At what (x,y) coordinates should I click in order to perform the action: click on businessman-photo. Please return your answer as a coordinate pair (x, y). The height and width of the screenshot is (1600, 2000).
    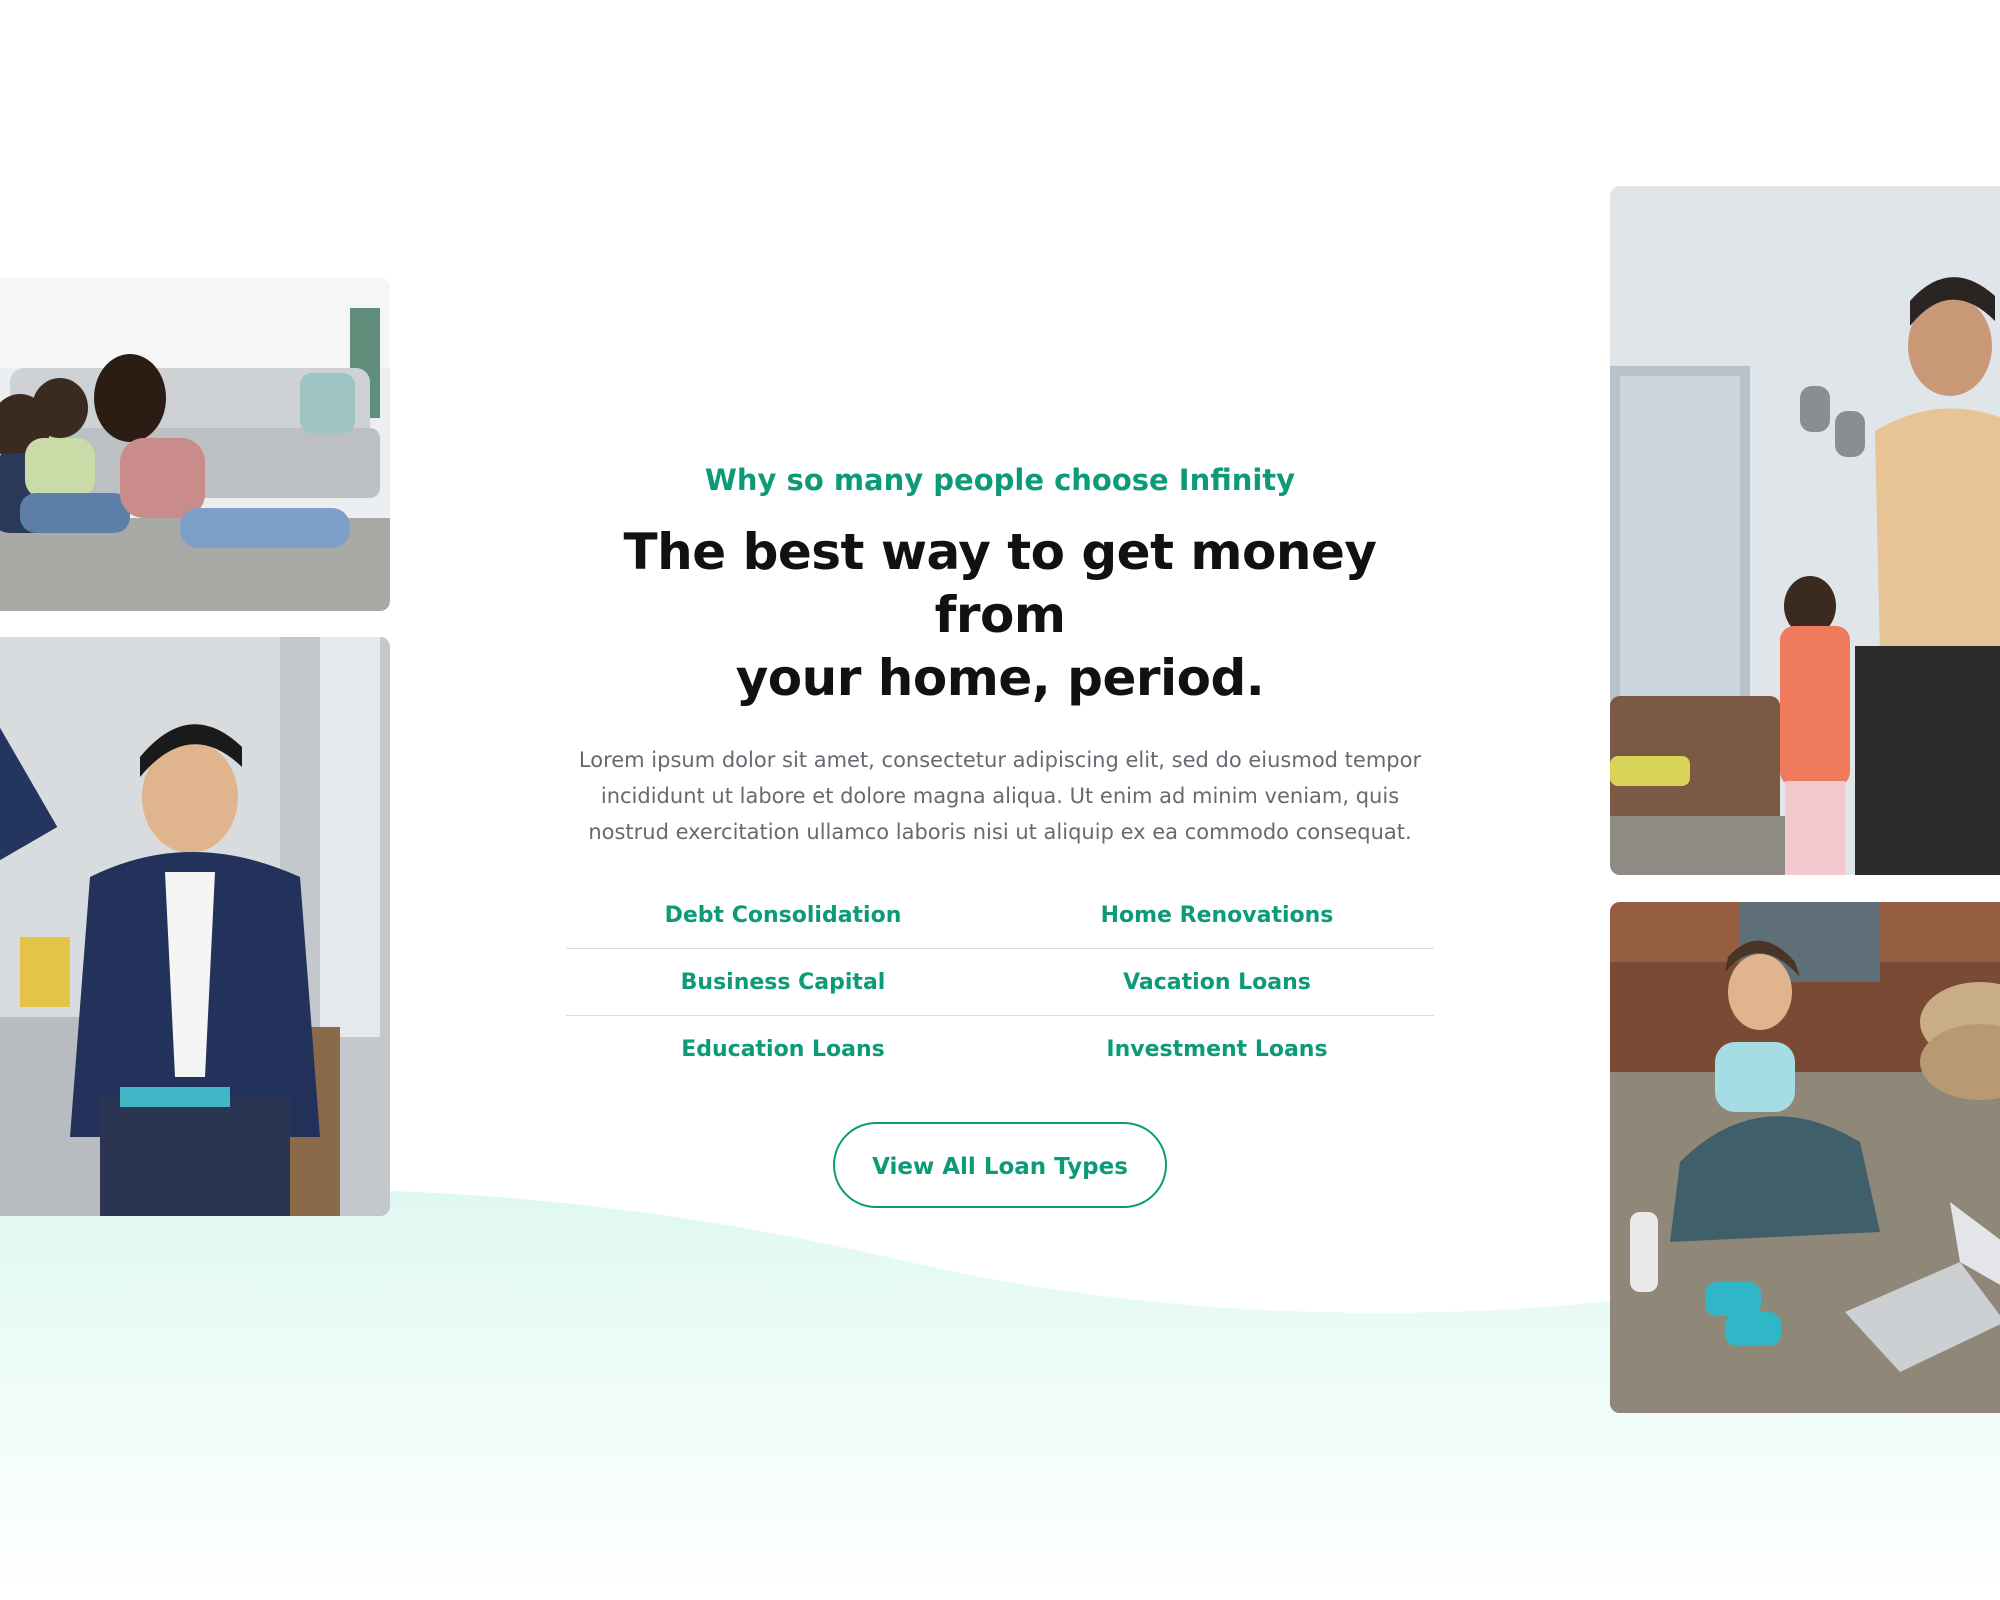
    Looking at the image, I should click on (195, 926).